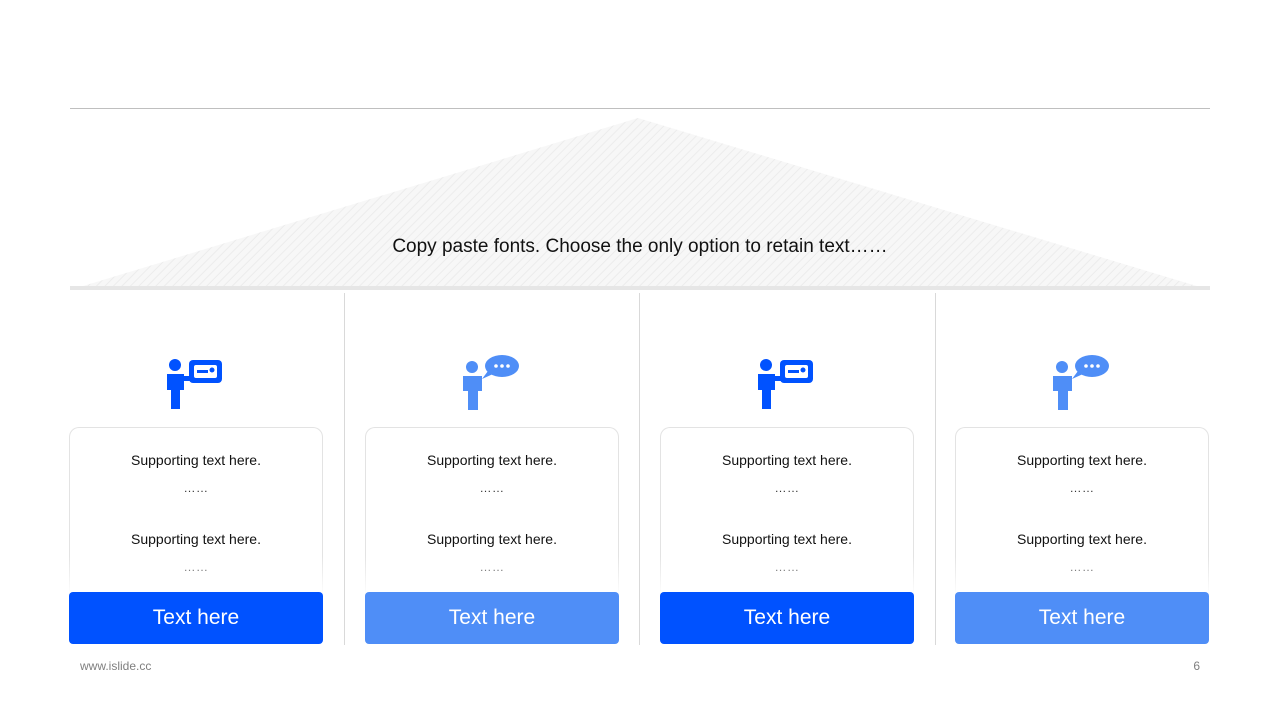  What do you see at coordinates (1196, 666) in the screenshot?
I see `page-number: 6` at bounding box center [1196, 666].